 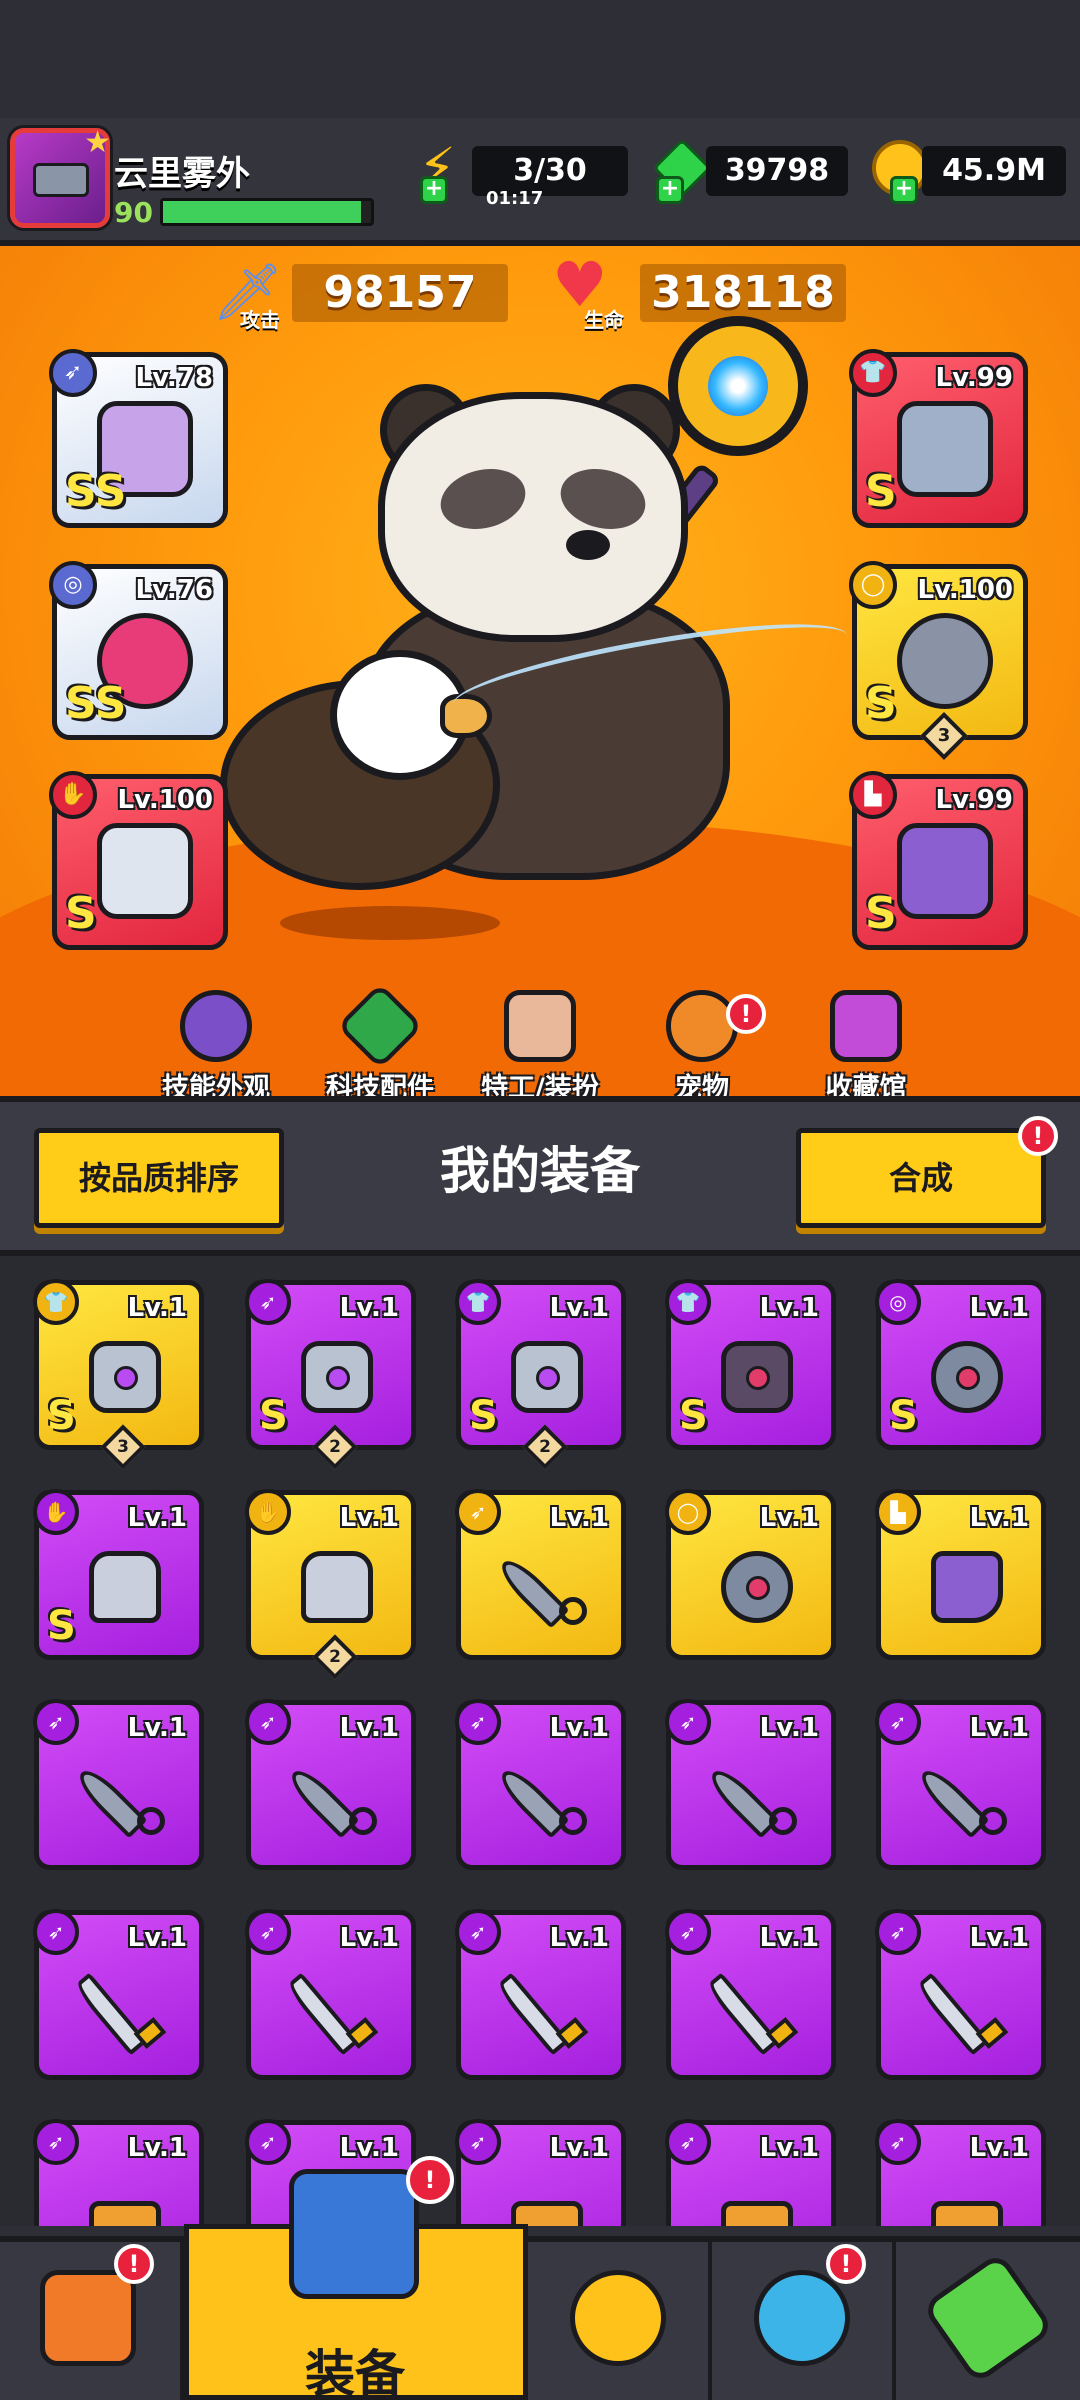 What do you see at coordinates (938, 661) in the screenshot?
I see `equipped-belt-slot: ◯ Lv.100 S 3` at bounding box center [938, 661].